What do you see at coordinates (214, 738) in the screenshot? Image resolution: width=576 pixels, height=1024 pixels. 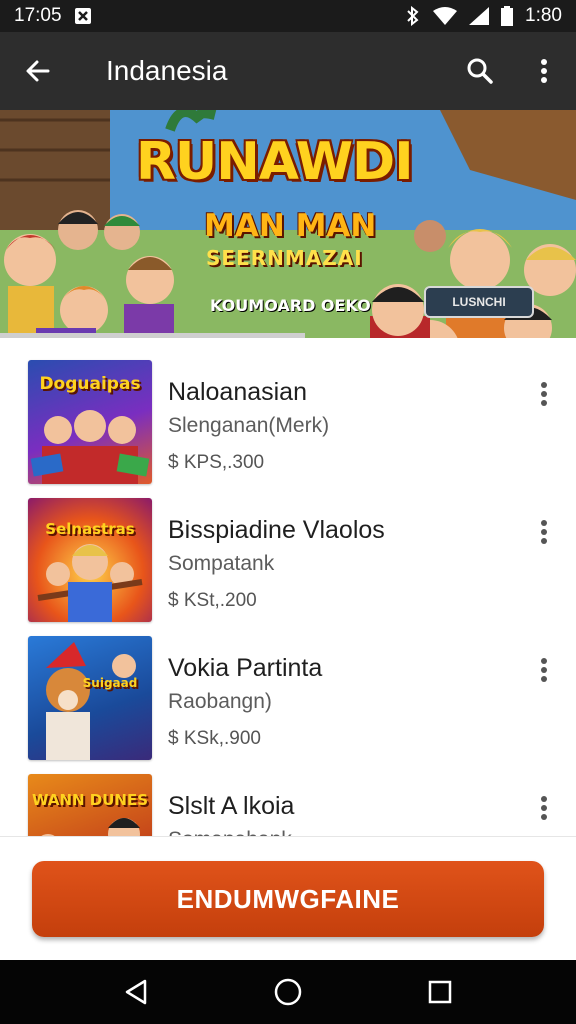 I see `app-price: $ KSk,.900` at bounding box center [214, 738].